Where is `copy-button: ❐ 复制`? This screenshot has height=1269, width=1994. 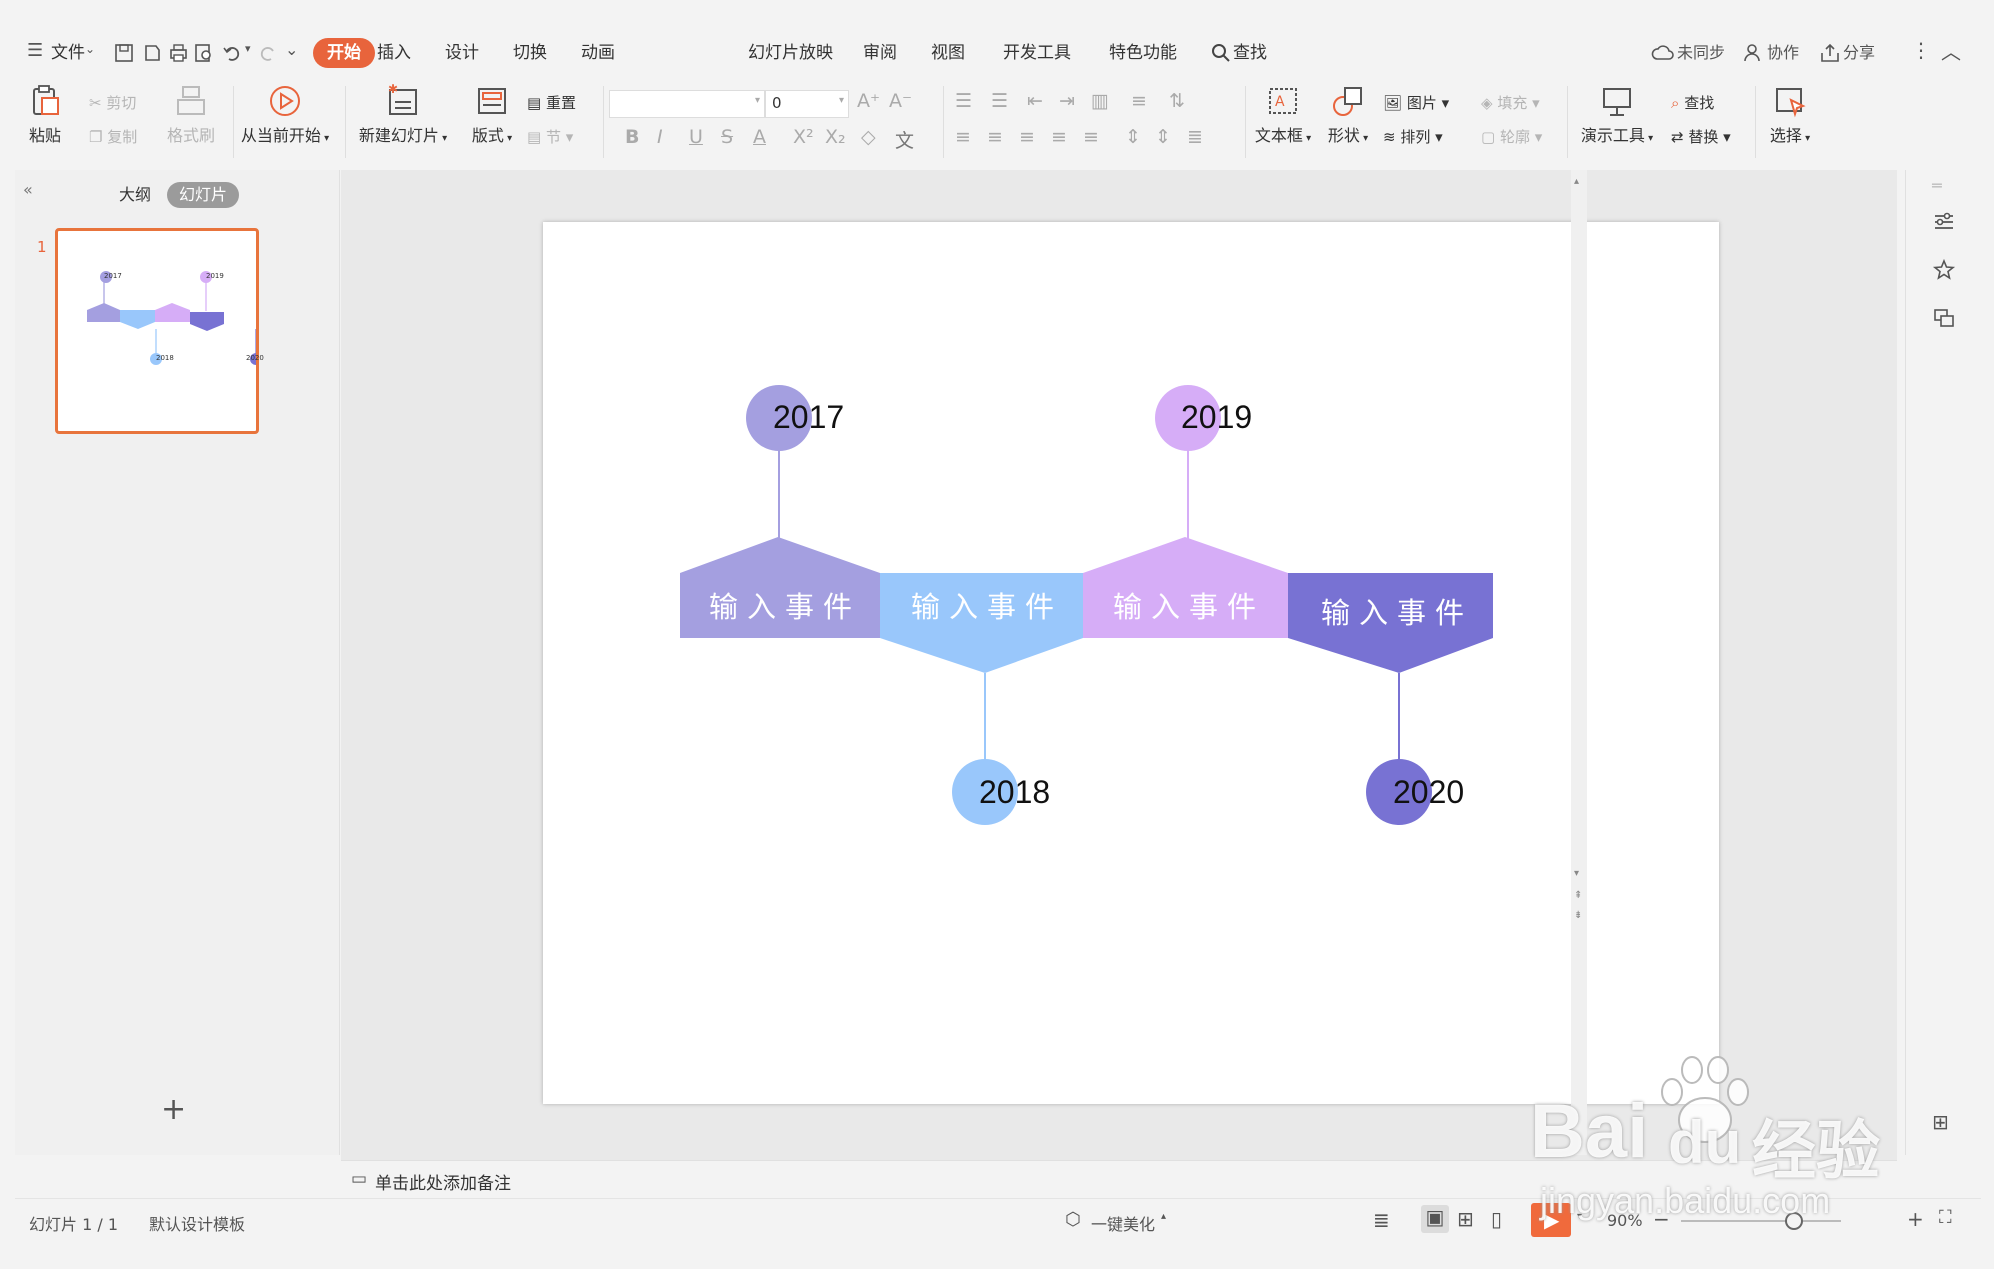 copy-button: ❐ 复制 is located at coordinates (113, 137).